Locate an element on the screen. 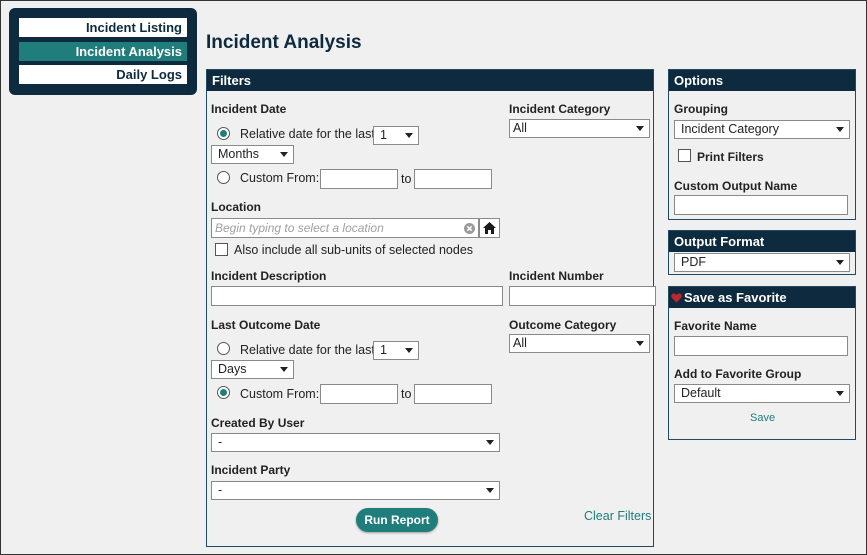  incident-date-unit-select: Months is located at coordinates (252, 154).